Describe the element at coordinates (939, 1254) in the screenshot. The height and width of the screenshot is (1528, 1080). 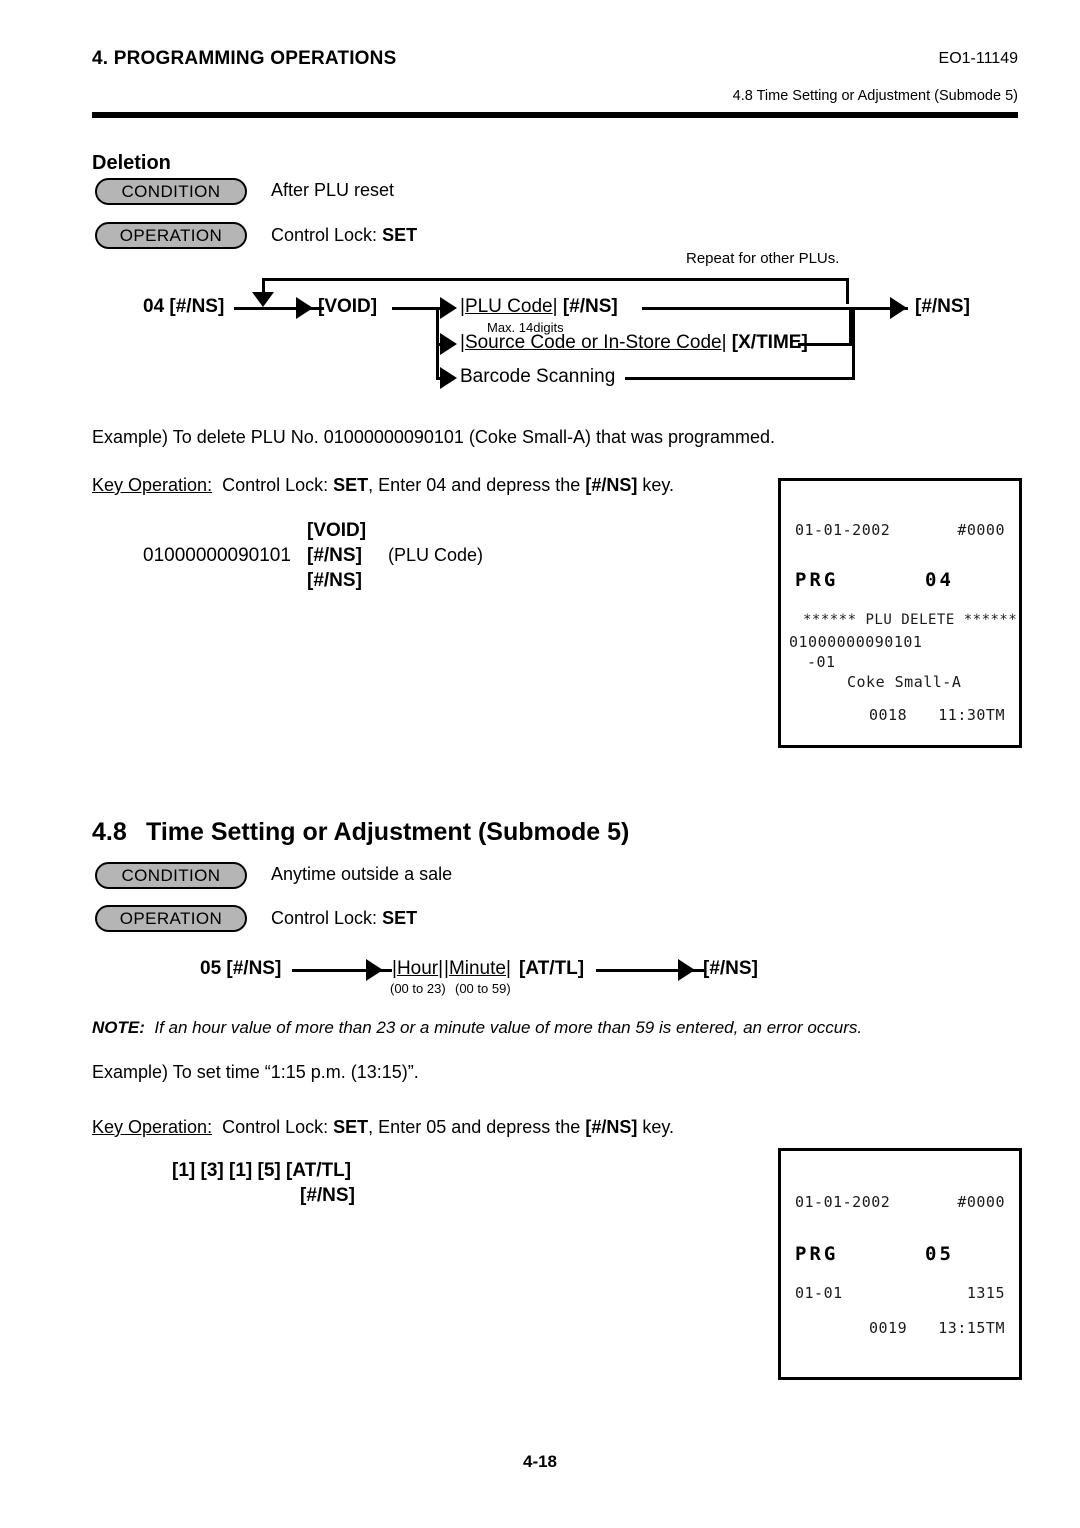
I see `receipt2-submode: 05` at that location.